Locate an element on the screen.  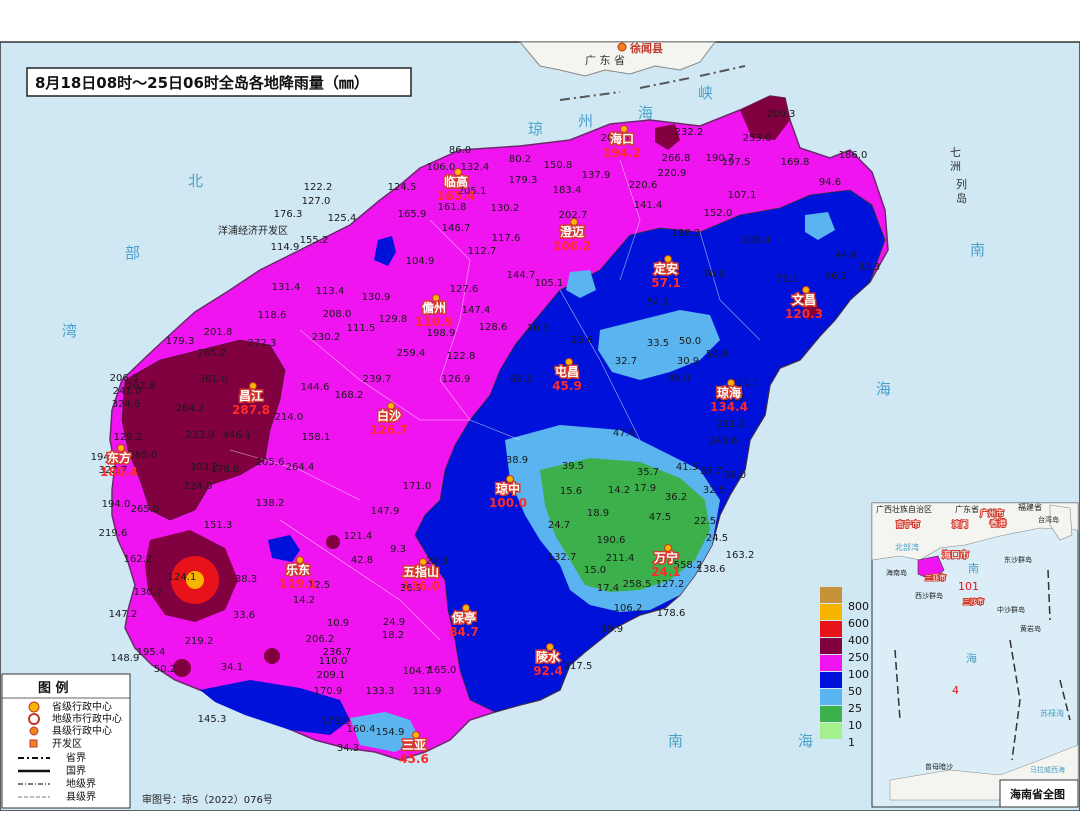
station-value: 118.6 is located at coordinates (272, 315).